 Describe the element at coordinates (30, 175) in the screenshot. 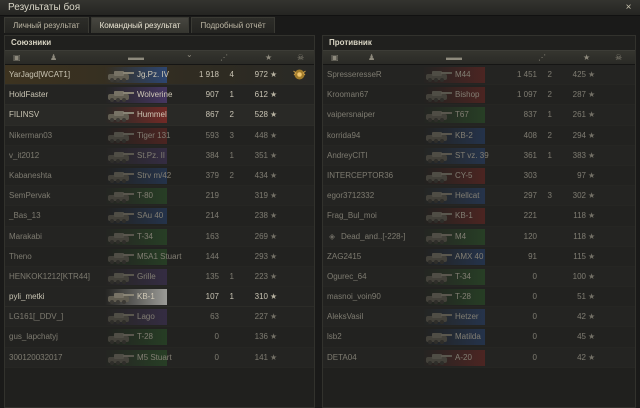

I see `player-name: Kabaneshta` at that location.